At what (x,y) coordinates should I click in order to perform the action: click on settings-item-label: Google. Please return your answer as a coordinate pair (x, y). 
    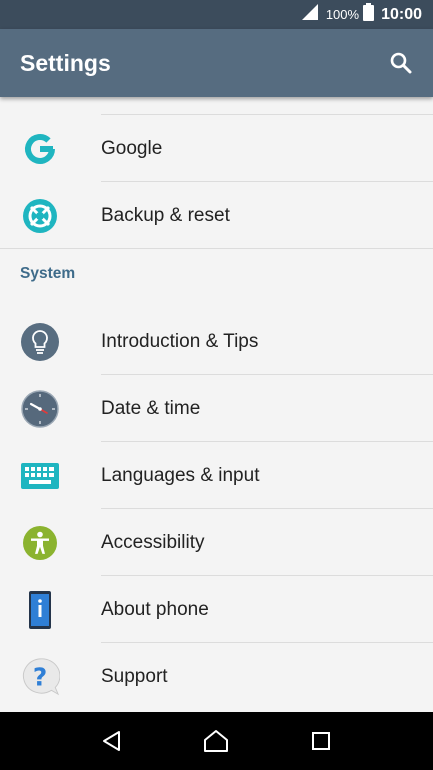
    Looking at the image, I should click on (132, 148).